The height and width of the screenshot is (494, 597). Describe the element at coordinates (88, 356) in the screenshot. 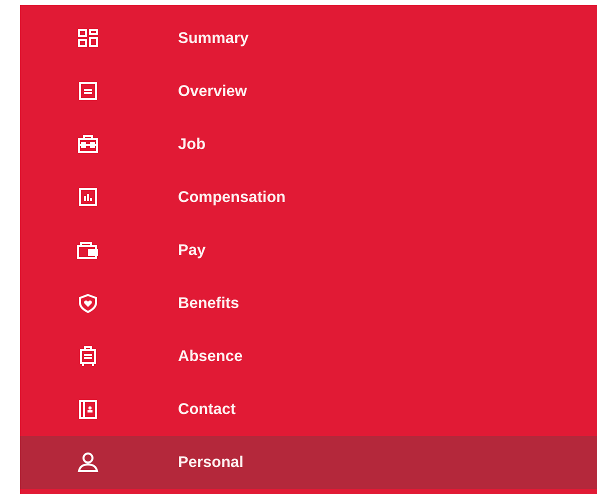

I see `luggage-icon` at that location.